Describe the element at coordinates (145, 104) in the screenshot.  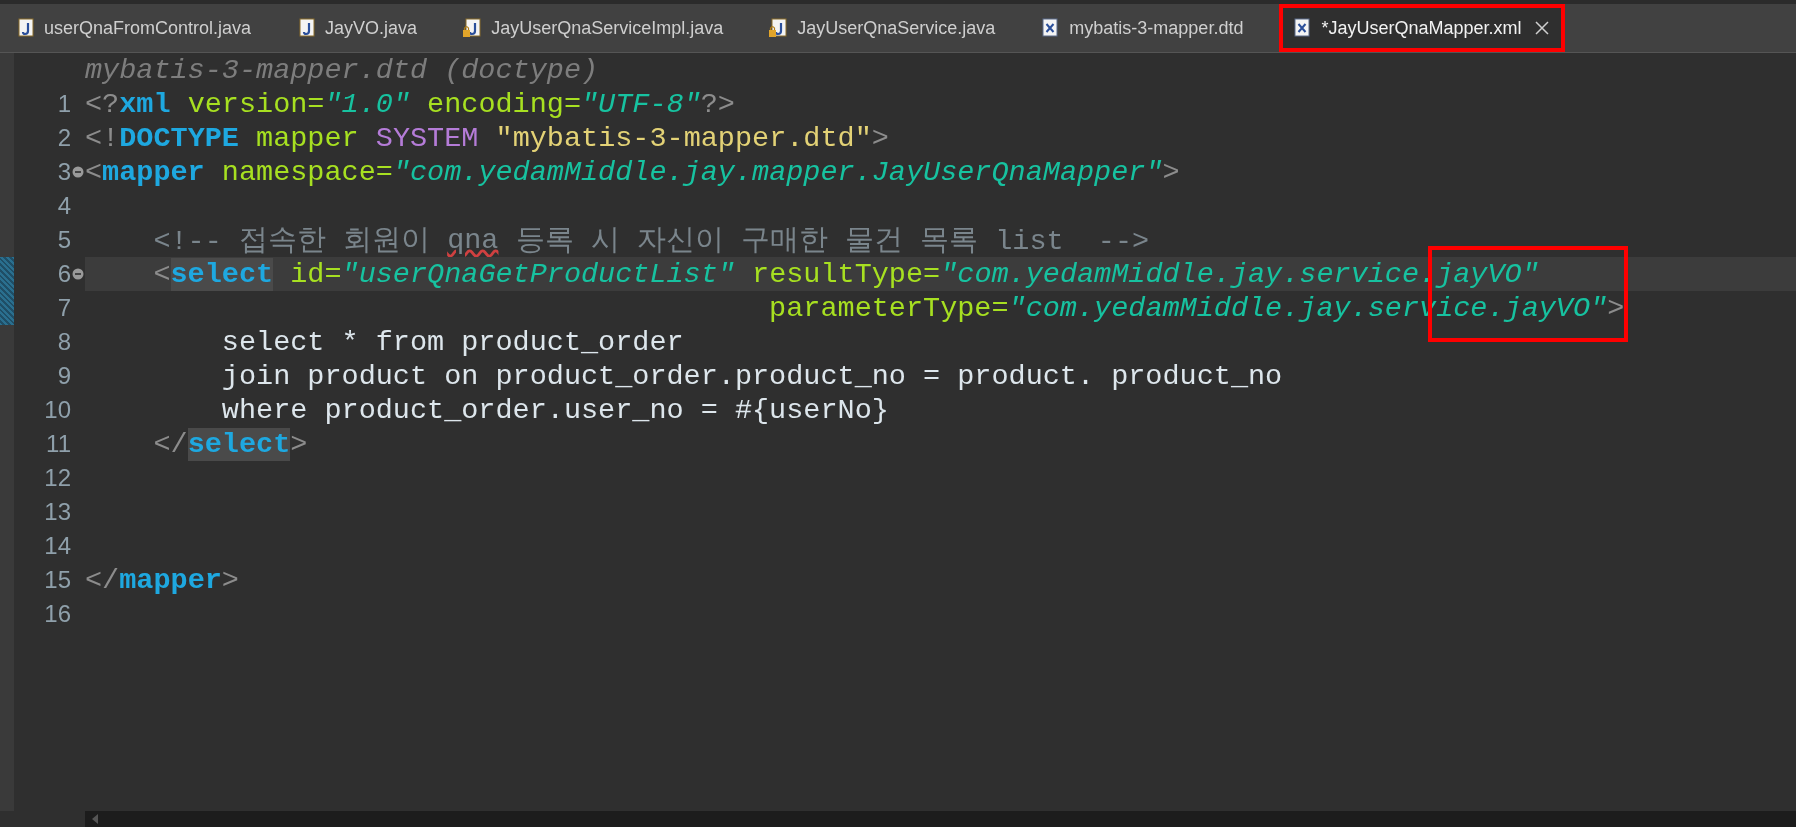
I see `tag-name: xml` at that location.